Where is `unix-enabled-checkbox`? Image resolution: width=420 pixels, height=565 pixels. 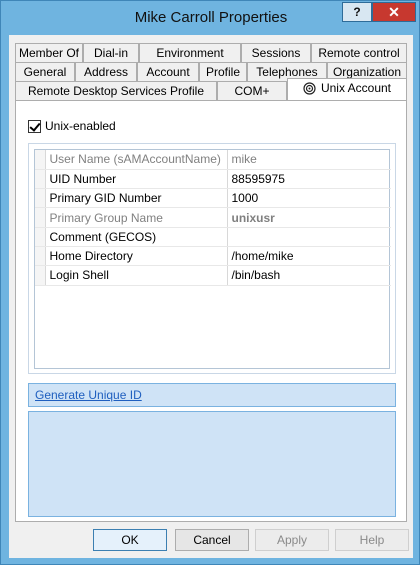 unix-enabled-checkbox is located at coordinates (34, 126).